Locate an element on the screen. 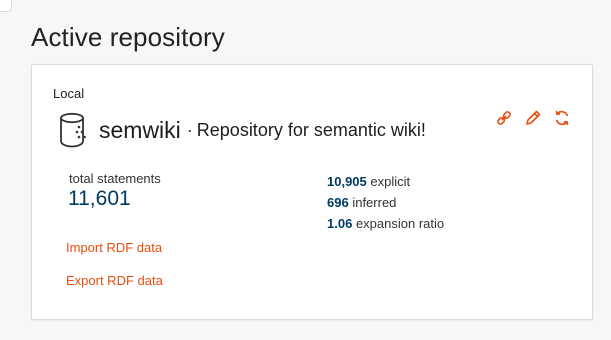 This screenshot has height=340, width=611. database-icon is located at coordinates (74, 130).